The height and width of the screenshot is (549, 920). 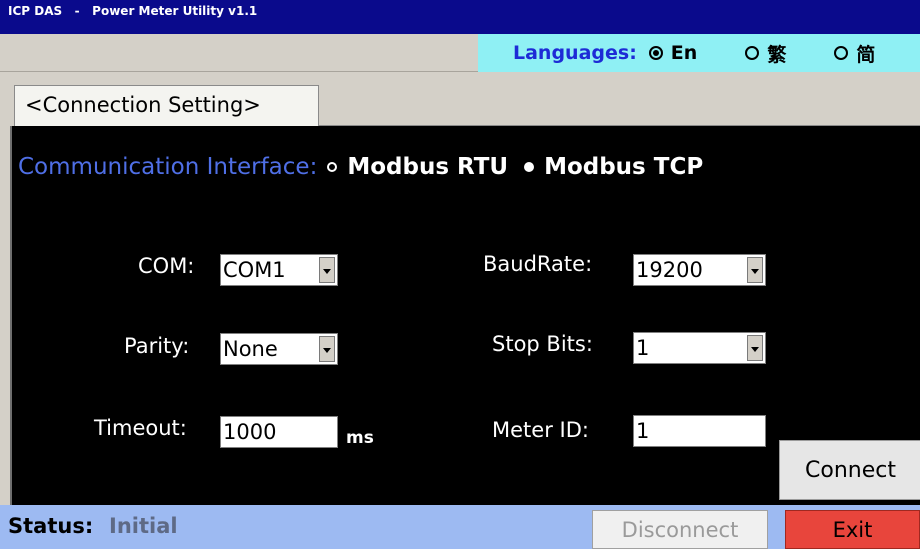 I want to click on language-bar: Languages: En 繁 简, so click(x=460, y=53).